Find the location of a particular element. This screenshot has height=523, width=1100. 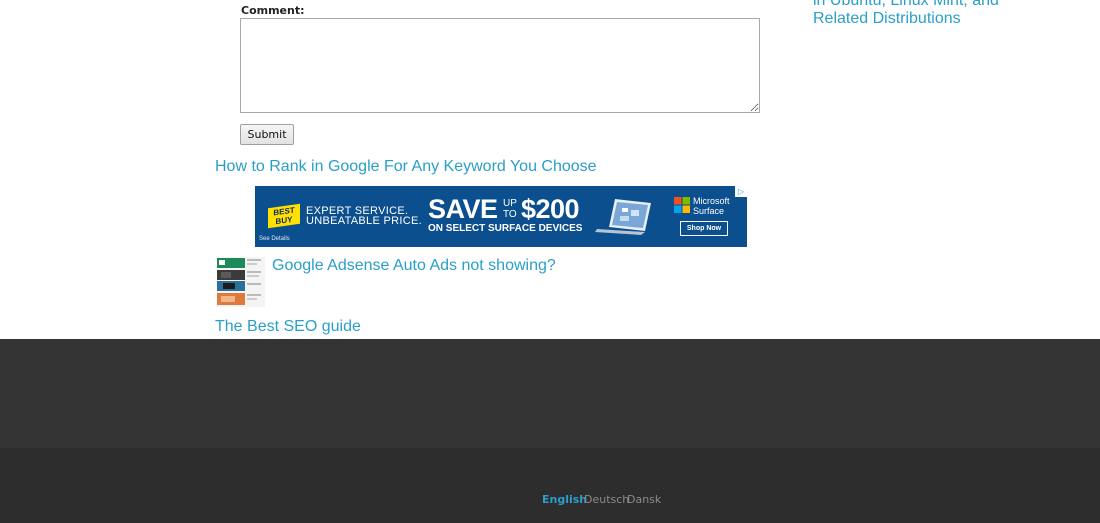

ad-subline: ON SELECT SURFACE DEVICES is located at coordinates (505, 228).